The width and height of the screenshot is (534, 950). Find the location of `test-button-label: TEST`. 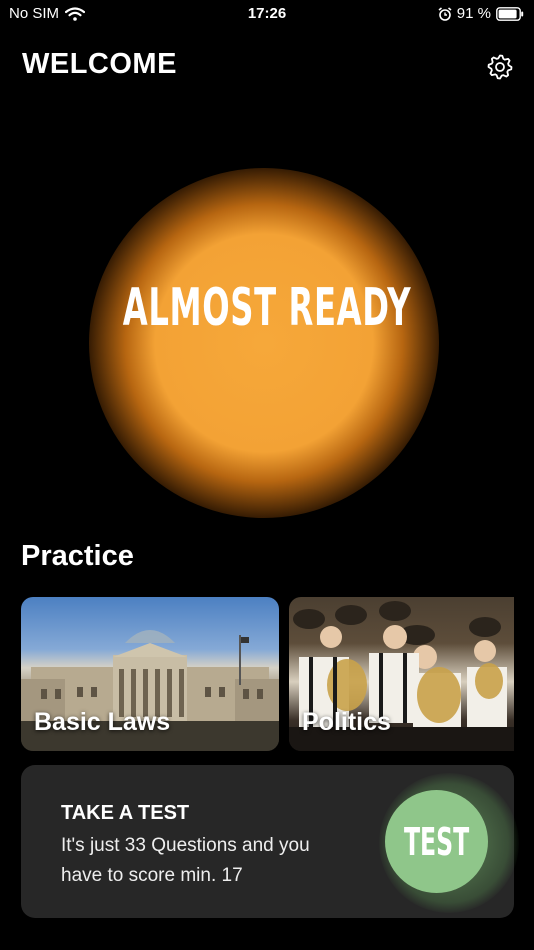

test-button-label: TEST is located at coordinates (436, 841).